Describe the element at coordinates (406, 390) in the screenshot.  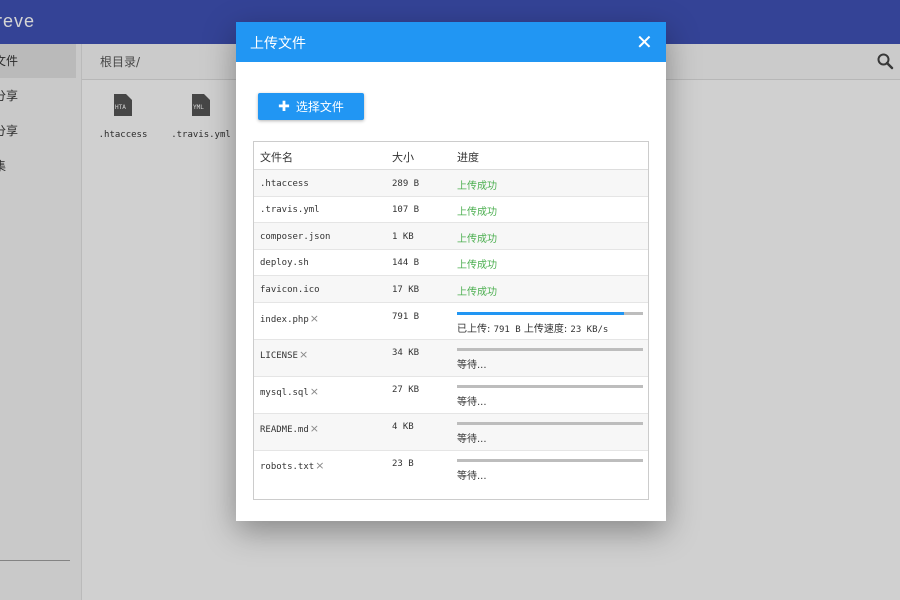
I see `file-size: 27 KB` at that location.